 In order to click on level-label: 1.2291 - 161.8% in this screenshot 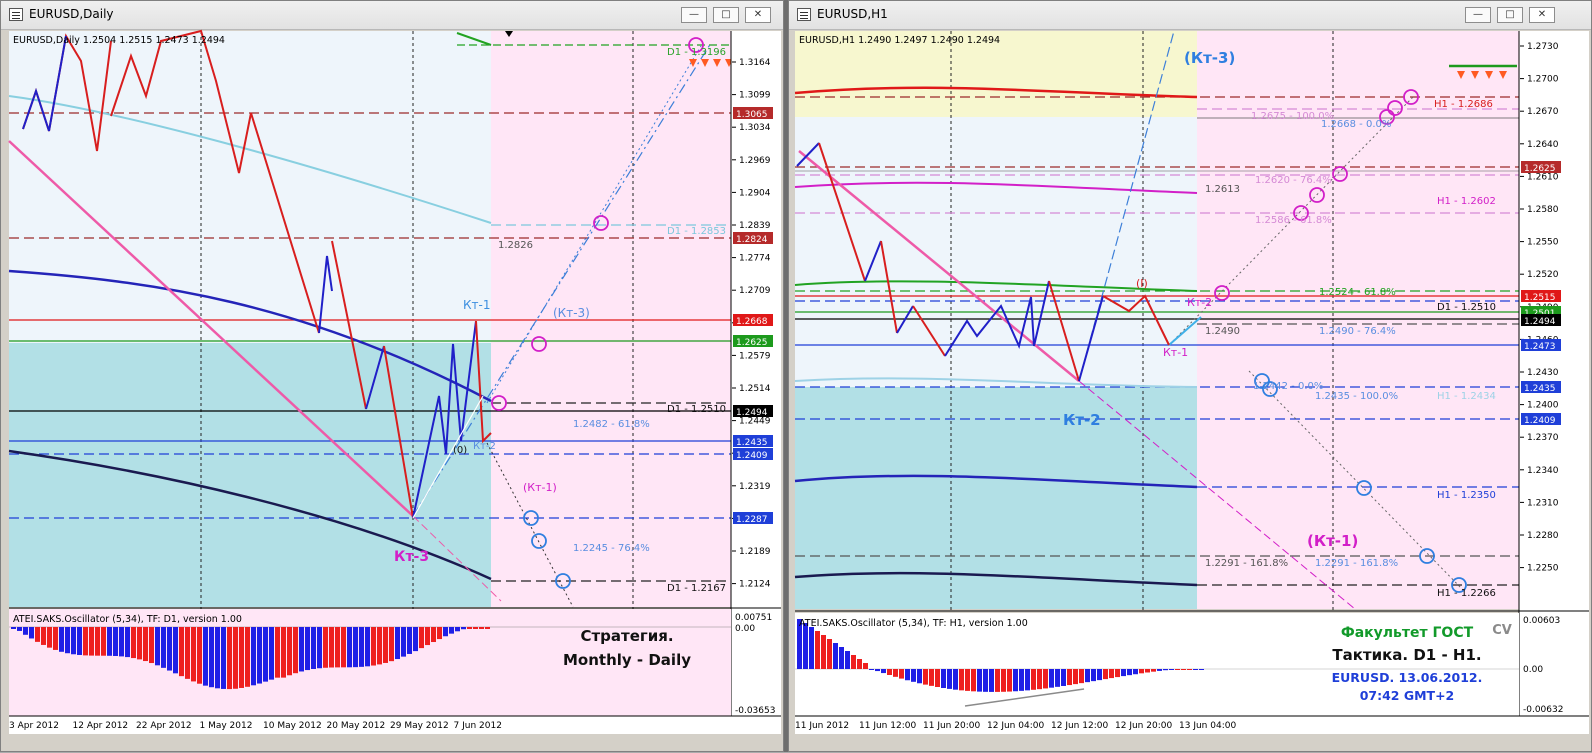, I will do `click(1356, 563)`.